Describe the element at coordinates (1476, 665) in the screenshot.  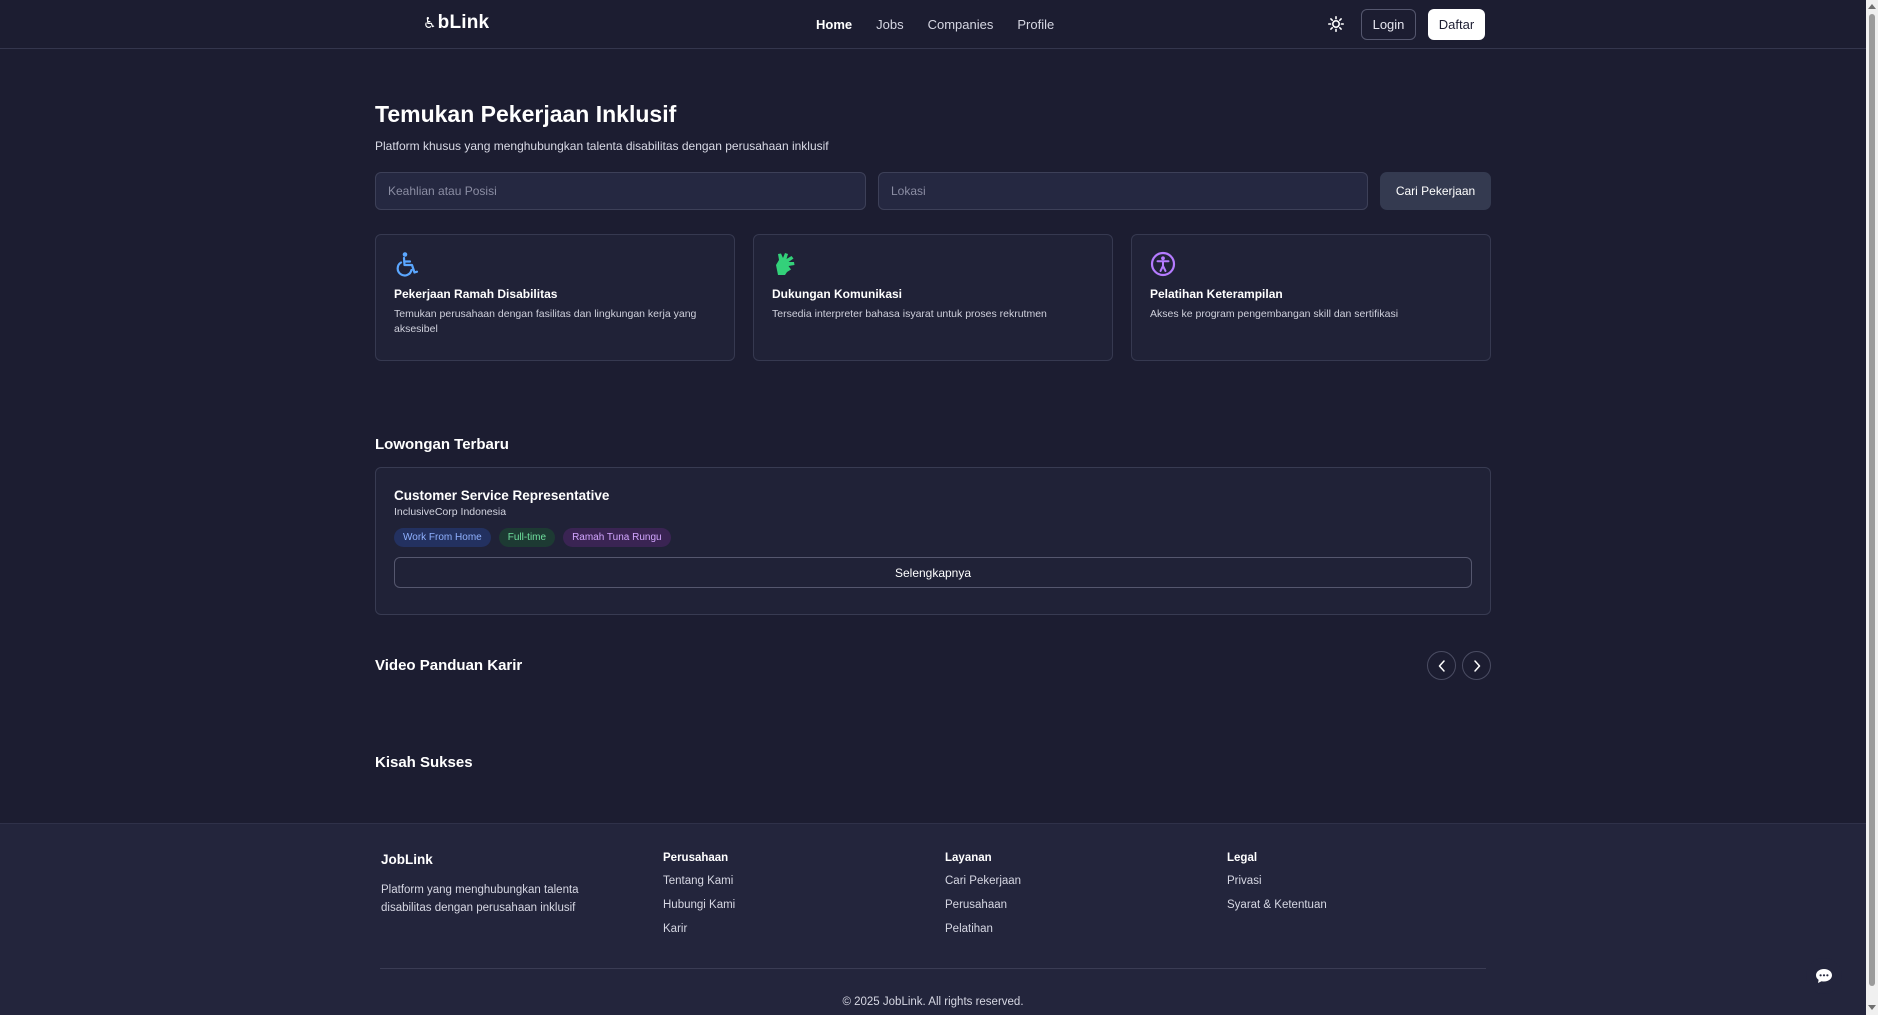
I see `carousel-next-chevron-right-icon` at that location.